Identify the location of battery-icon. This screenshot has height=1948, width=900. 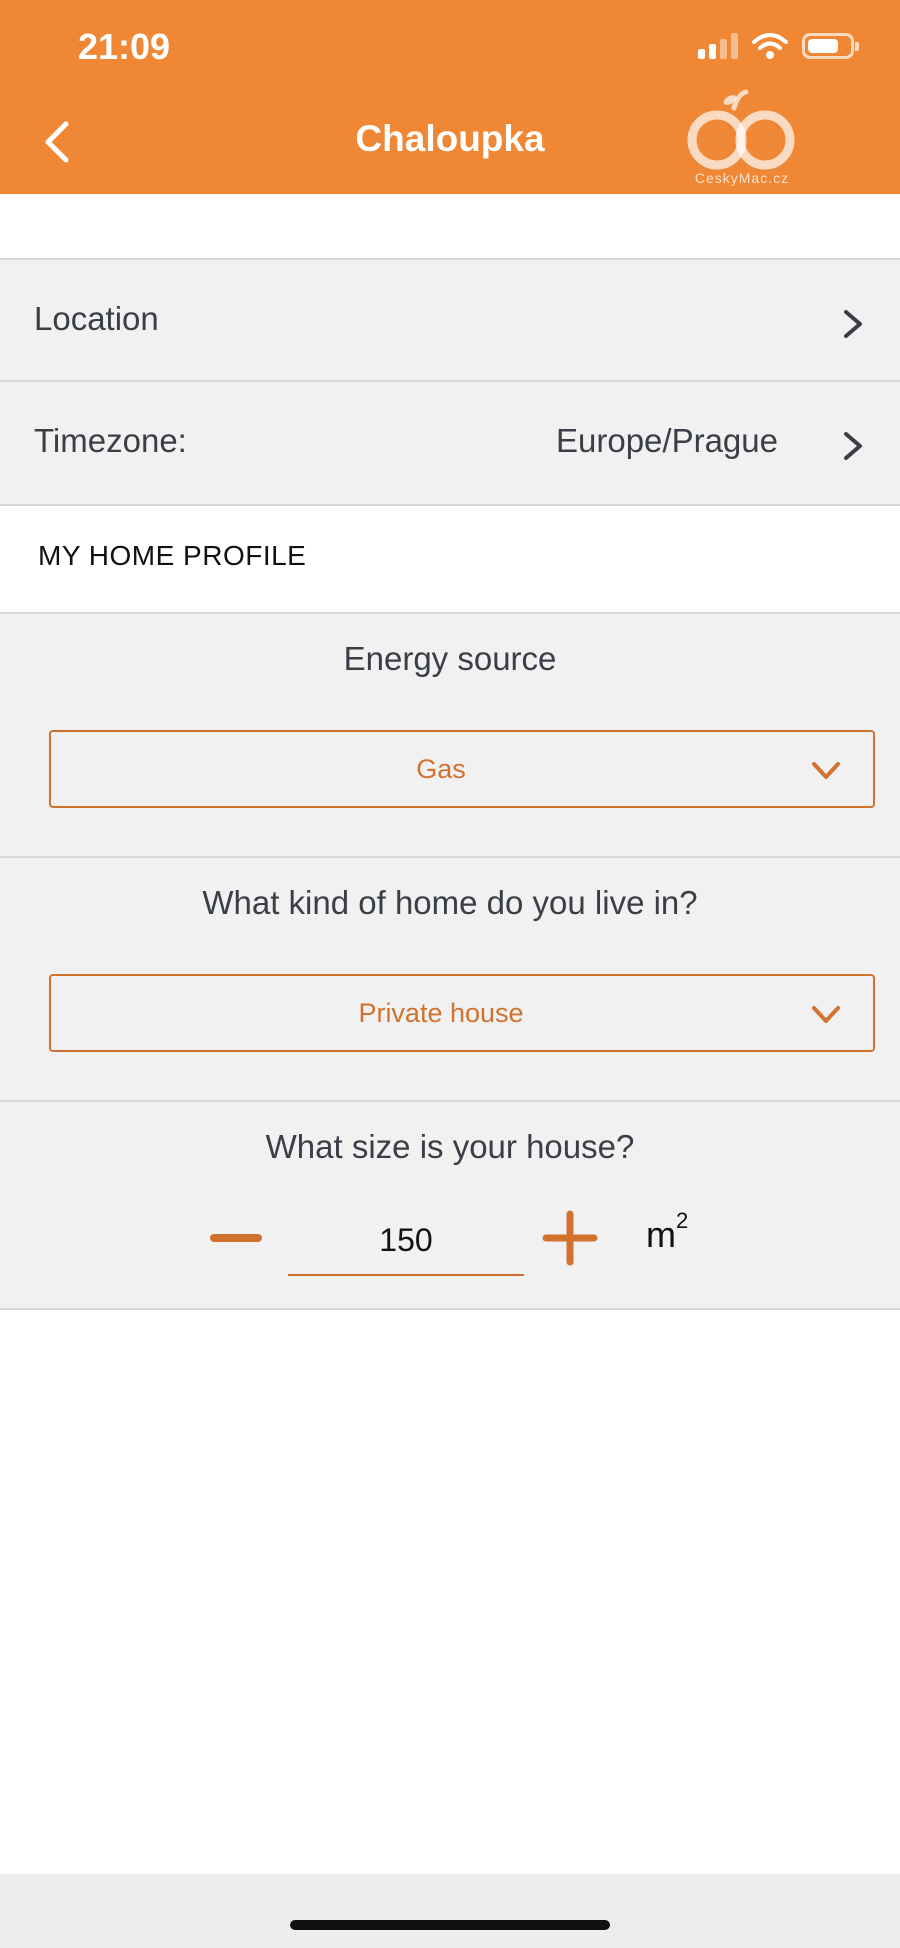
(830, 46).